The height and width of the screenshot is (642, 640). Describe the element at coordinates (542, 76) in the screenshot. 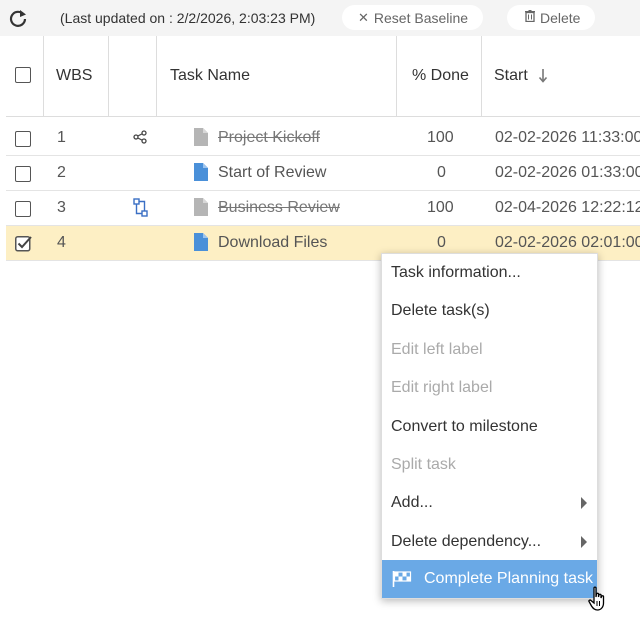

I see `sort-descending-icon` at that location.